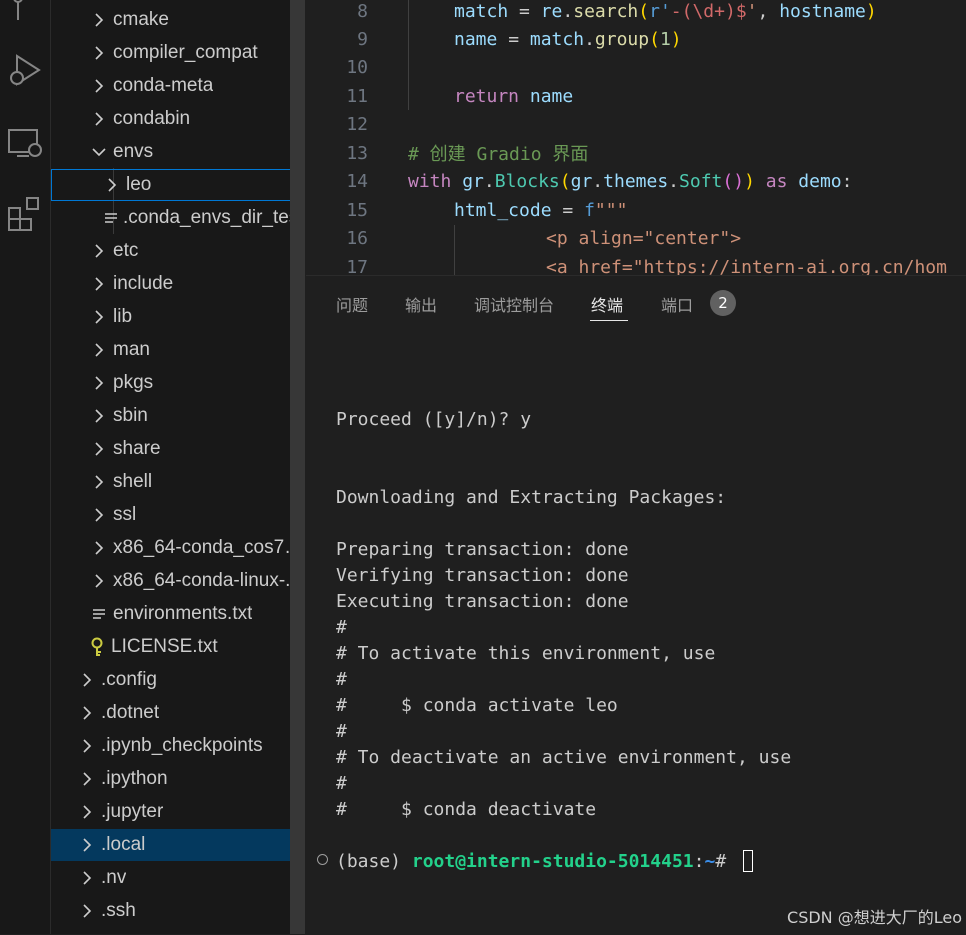 The image size is (966, 935). What do you see at coordinates (498, 154) in the screenshot?
I see `code-text: # 创建 Gradio 界面` at bounding box center [498, 154].